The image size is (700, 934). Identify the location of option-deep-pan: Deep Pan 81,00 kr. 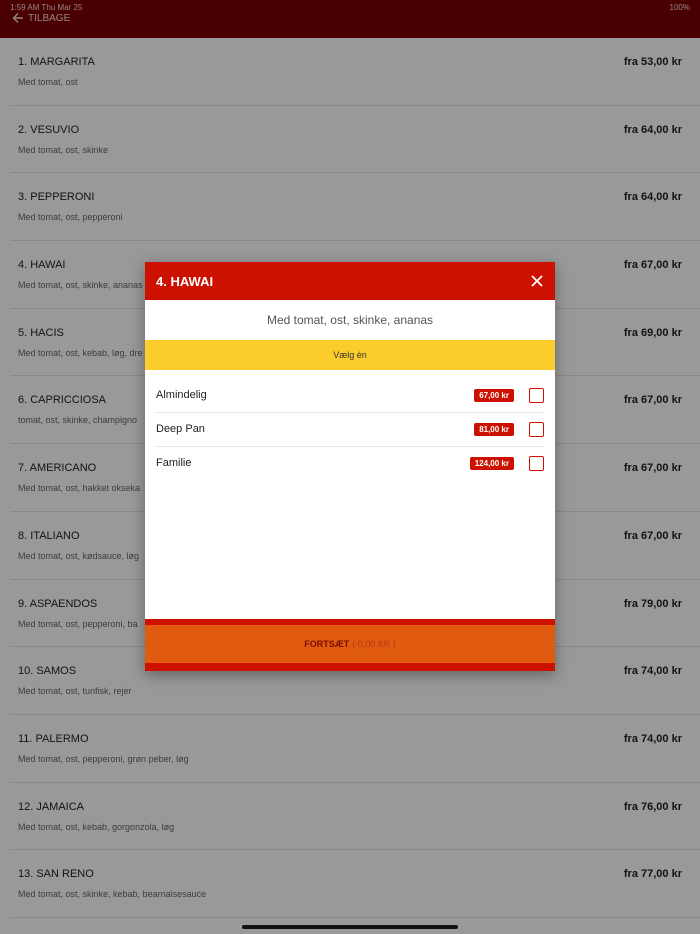
(350, 430).